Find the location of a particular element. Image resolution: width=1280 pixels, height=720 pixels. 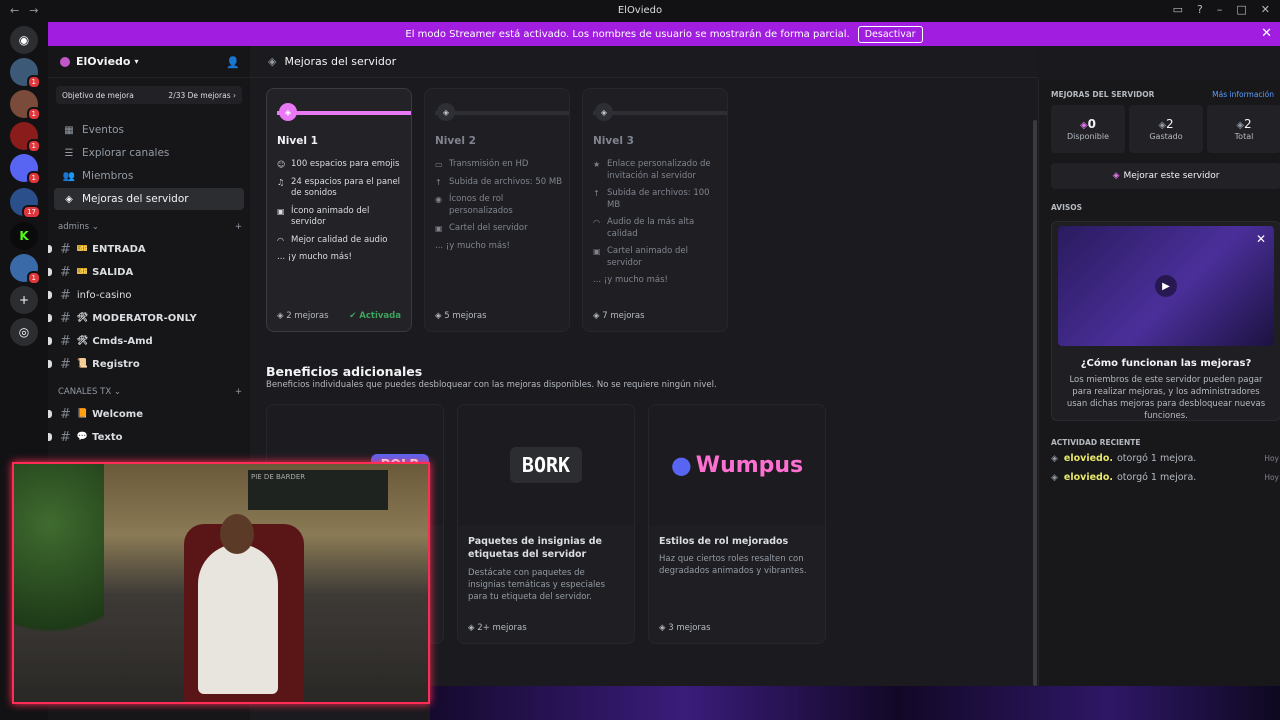

stat-available: ◈0 Disponible is located at coordinates (1088, 129).